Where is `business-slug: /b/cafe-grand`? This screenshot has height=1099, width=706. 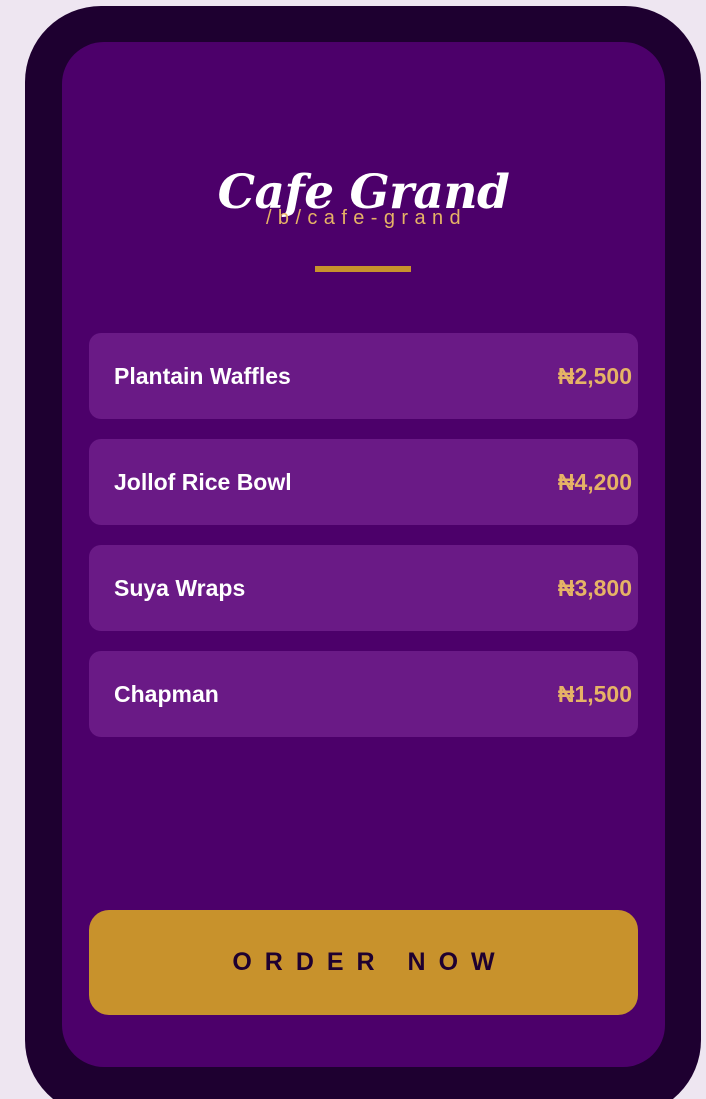 business-slug: /b/cafe-grand is located at coordinates (366, 218).